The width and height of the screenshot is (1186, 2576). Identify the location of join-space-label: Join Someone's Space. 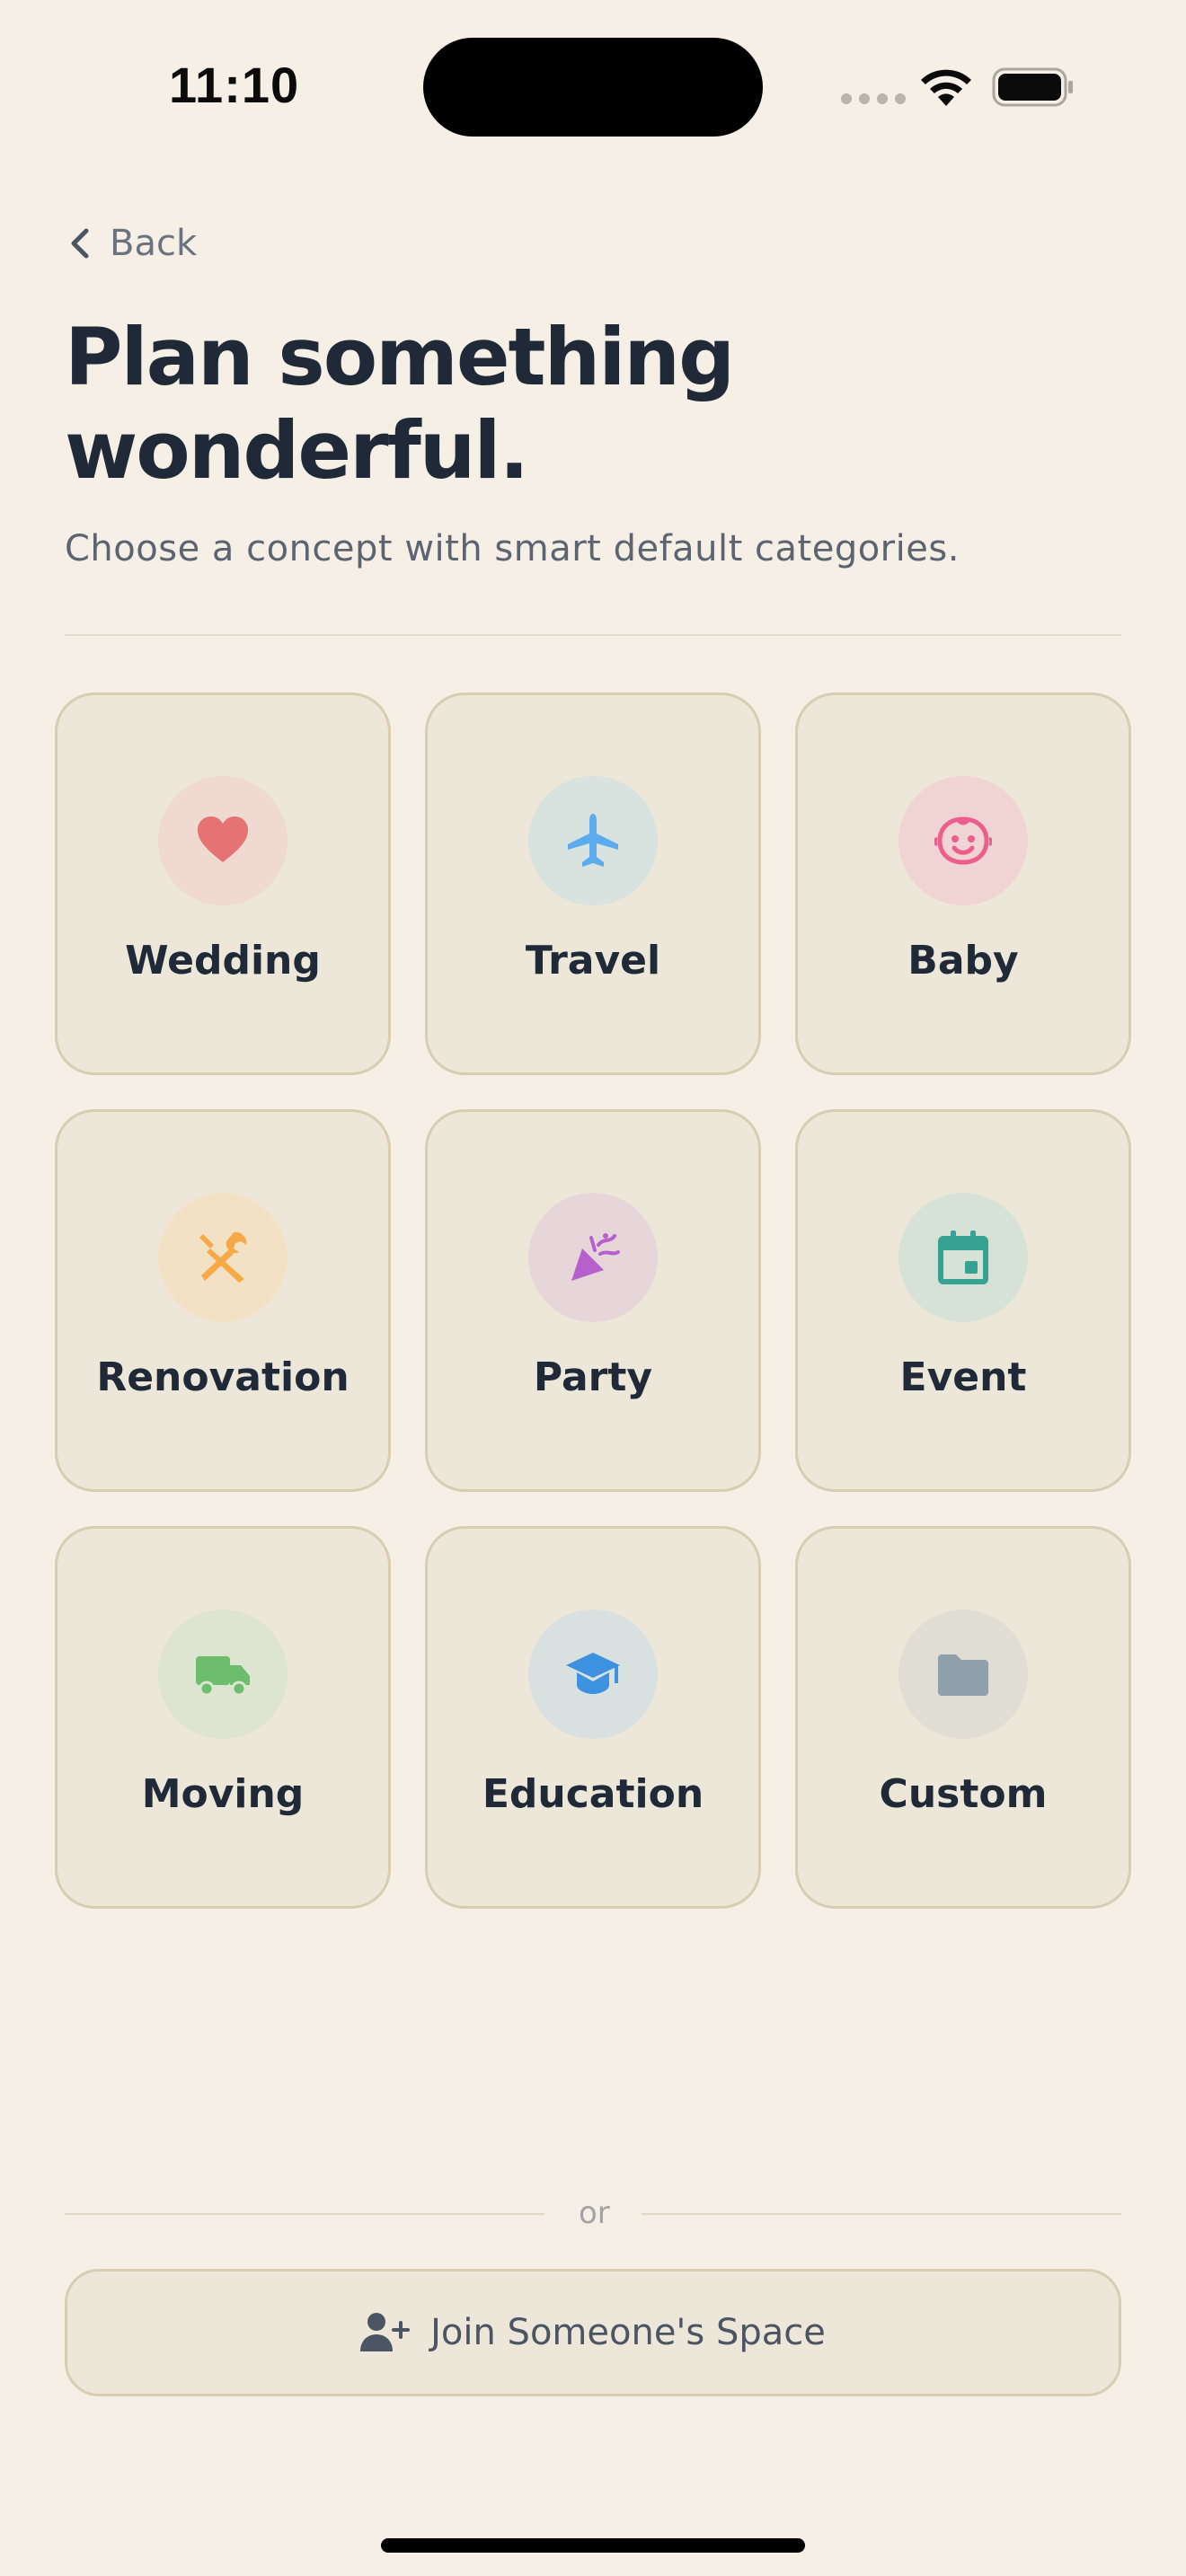
(628, 2332).